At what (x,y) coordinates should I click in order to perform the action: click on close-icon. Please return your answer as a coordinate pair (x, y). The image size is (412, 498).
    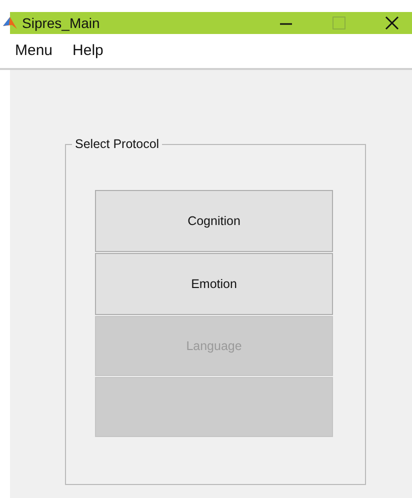
    Looking at the image, I should click on (392, 23).